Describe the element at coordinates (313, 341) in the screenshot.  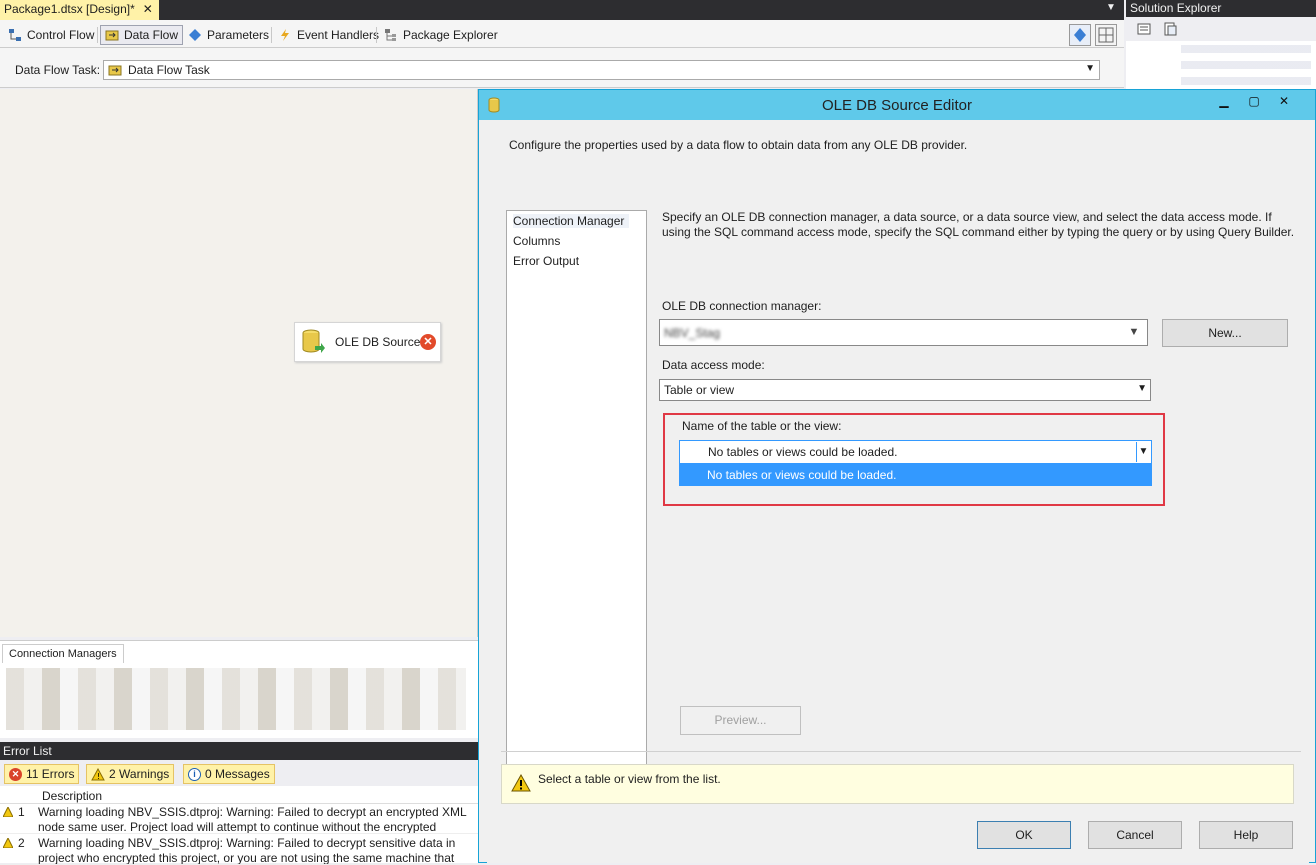
I see `database-icon` at that location.